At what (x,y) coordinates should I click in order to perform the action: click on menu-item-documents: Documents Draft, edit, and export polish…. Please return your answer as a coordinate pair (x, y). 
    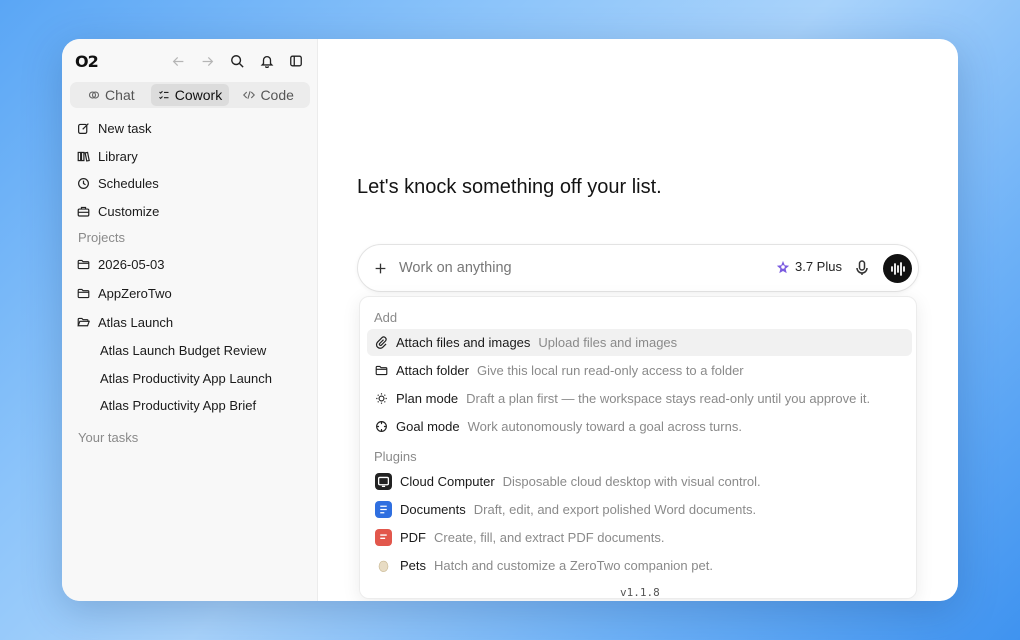
    Looking at the image, I should click on (639, 509).